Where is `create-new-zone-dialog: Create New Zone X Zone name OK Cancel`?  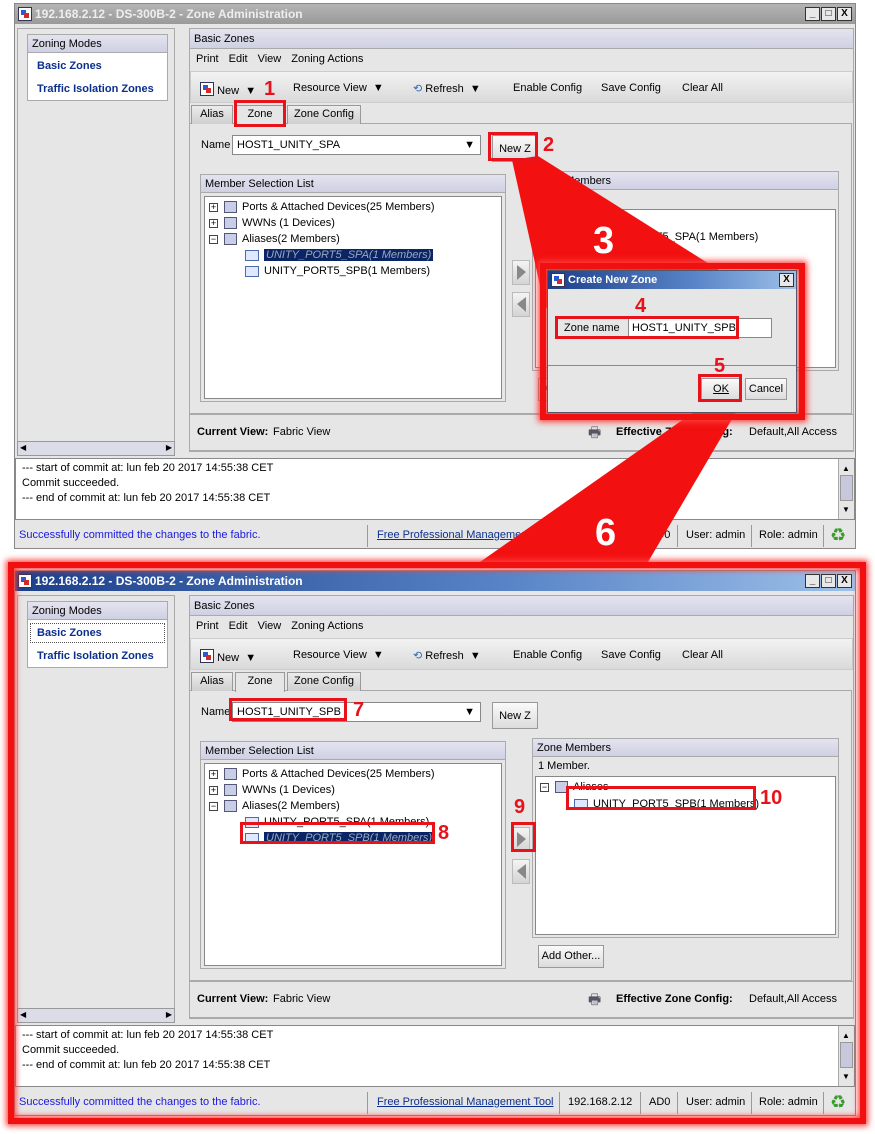 create-new-zone-dialog: Create New Zone X Zone name OK Cancel is located at coordinates (672, 341).